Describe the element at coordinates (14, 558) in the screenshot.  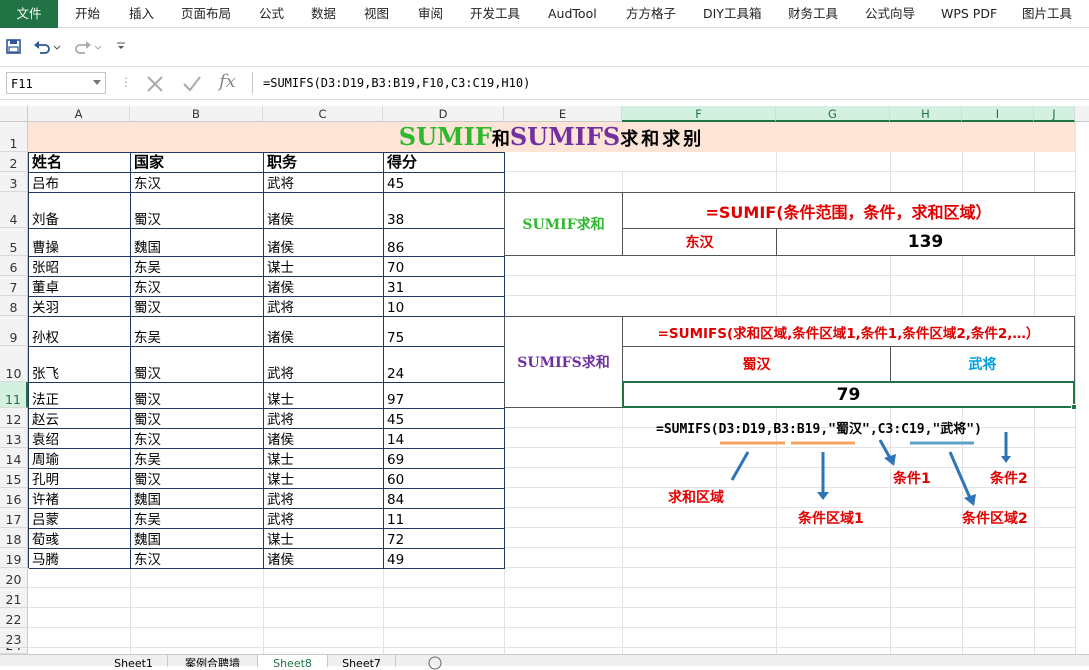
I see `row-header-19: 19` at that location.